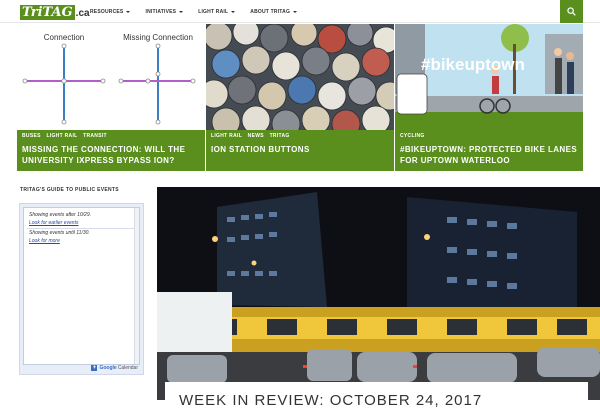  Describe the element at coordinates (330, 400) in the screenshot. I see `main-post-title: WEEK IN REVIEW: OCTOBER 24, 2017` at that location.